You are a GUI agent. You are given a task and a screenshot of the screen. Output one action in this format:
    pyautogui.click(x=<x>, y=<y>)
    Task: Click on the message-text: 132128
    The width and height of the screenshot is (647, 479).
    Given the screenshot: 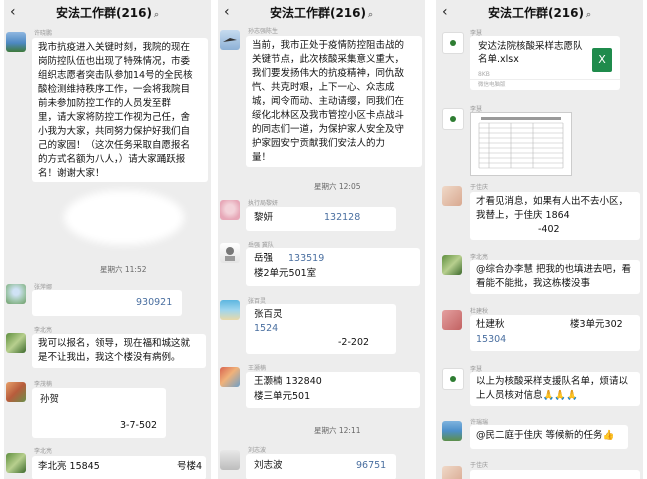 What is the action you would take?
    pyautogui.click(x=342, y=217)
    